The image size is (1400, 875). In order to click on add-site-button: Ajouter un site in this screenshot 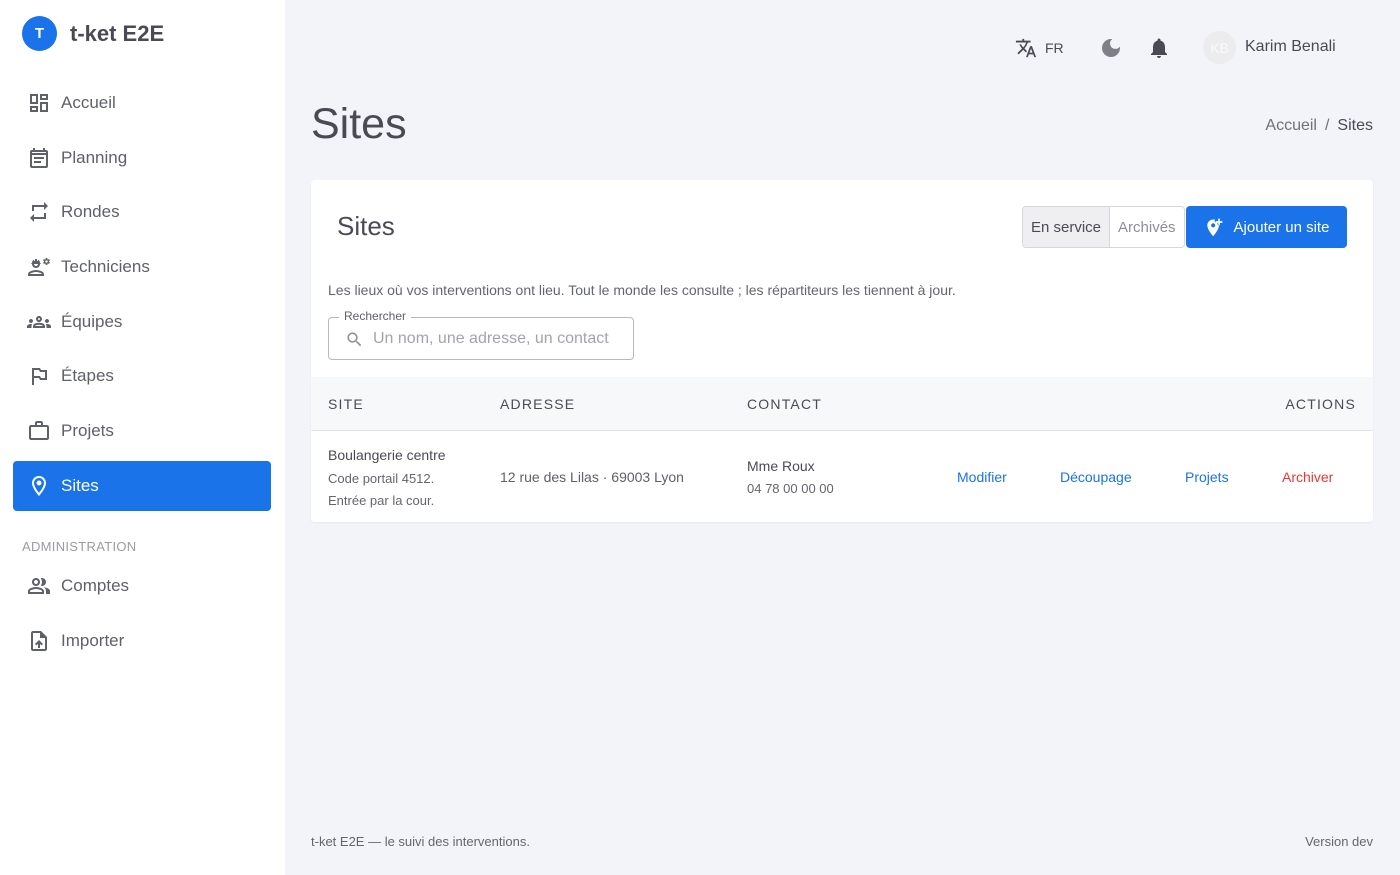, I will do `click(1266, 227)`.